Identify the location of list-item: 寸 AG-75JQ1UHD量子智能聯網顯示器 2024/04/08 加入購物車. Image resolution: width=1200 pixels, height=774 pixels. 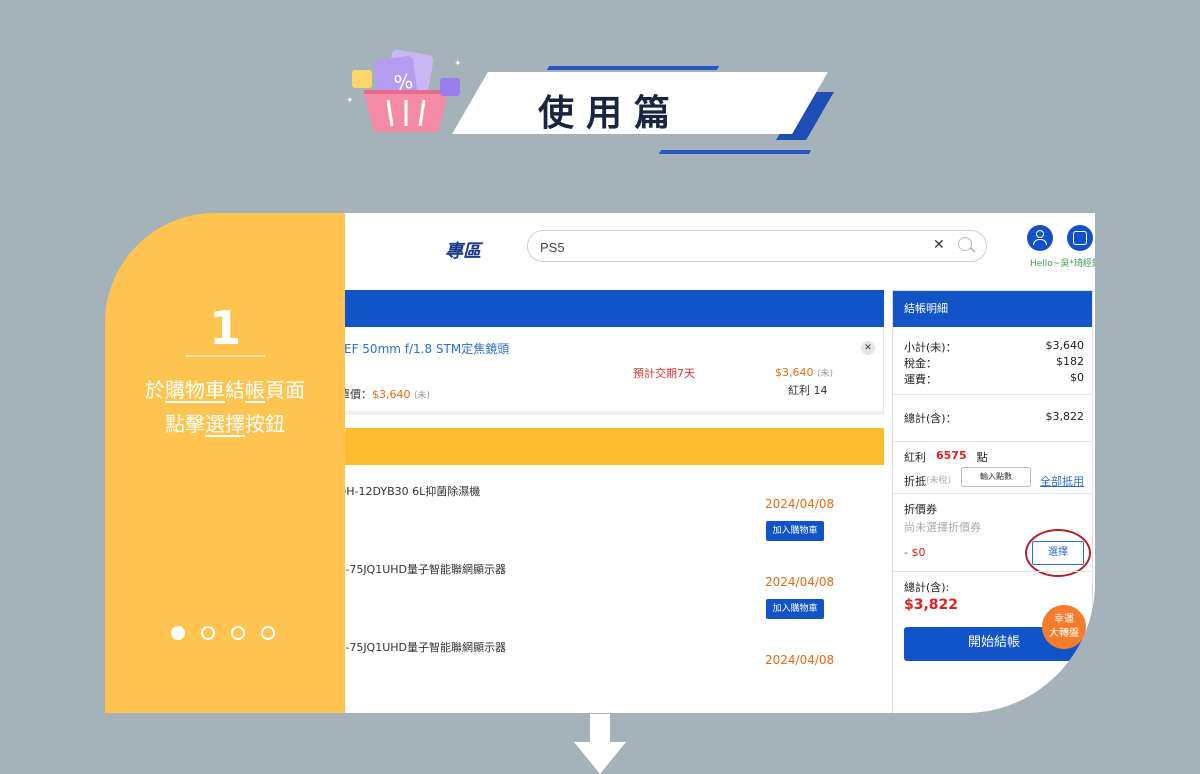
(599, 592).